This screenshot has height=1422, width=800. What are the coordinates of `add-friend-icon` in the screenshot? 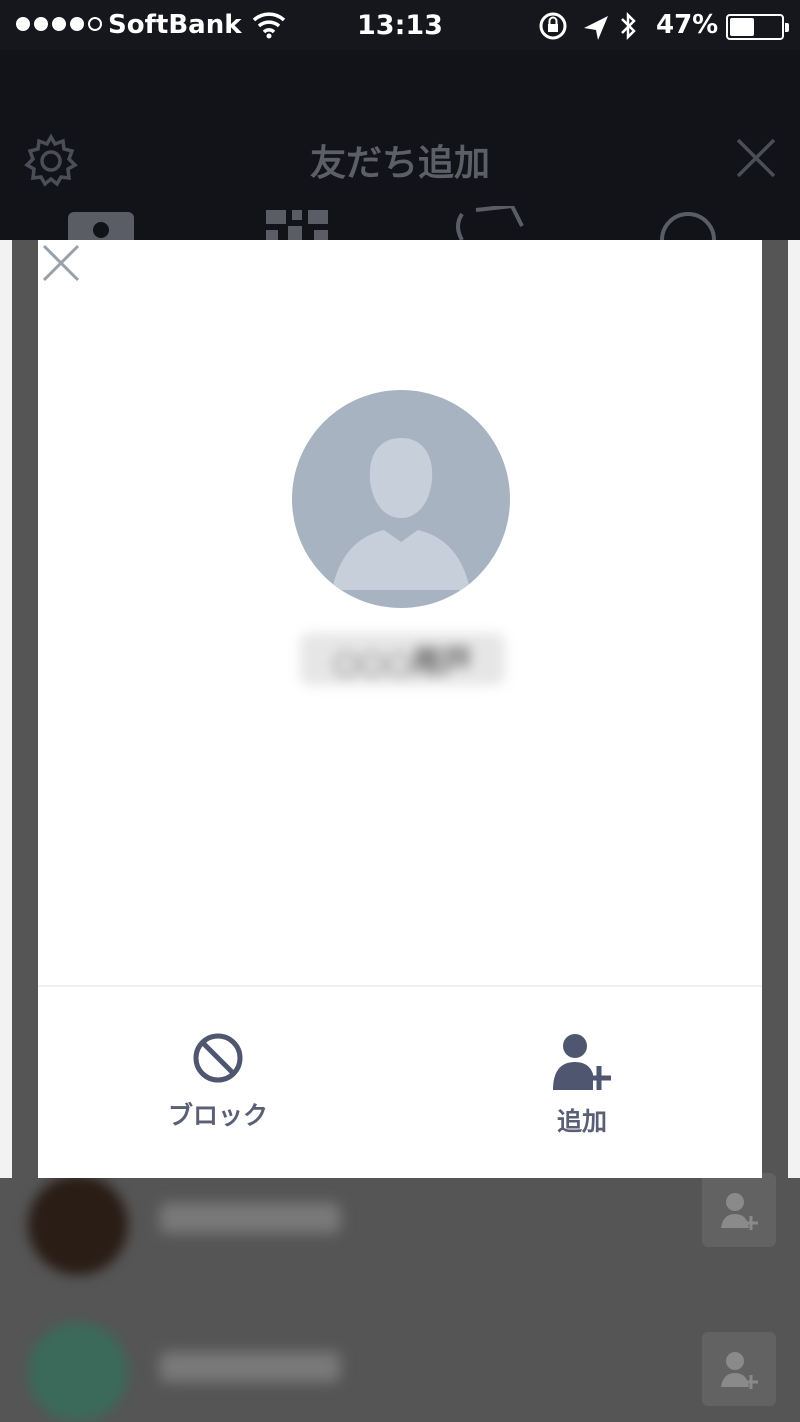 It's located at (582, 1062).